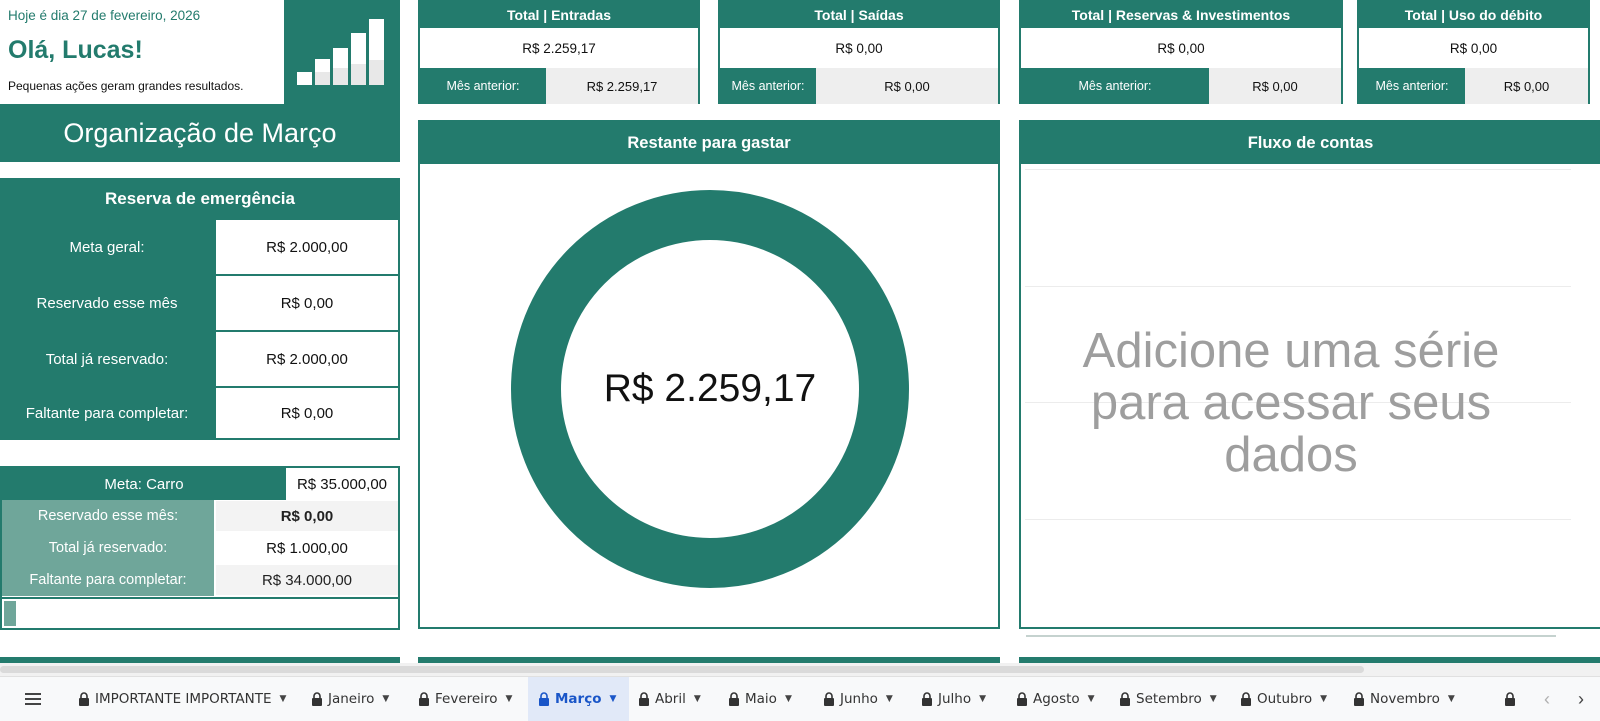  What do you see at coordinates (107, 359) in the screenshot?
I see `emergency-label: Total já reservado:` at bounding box center [107, 359].